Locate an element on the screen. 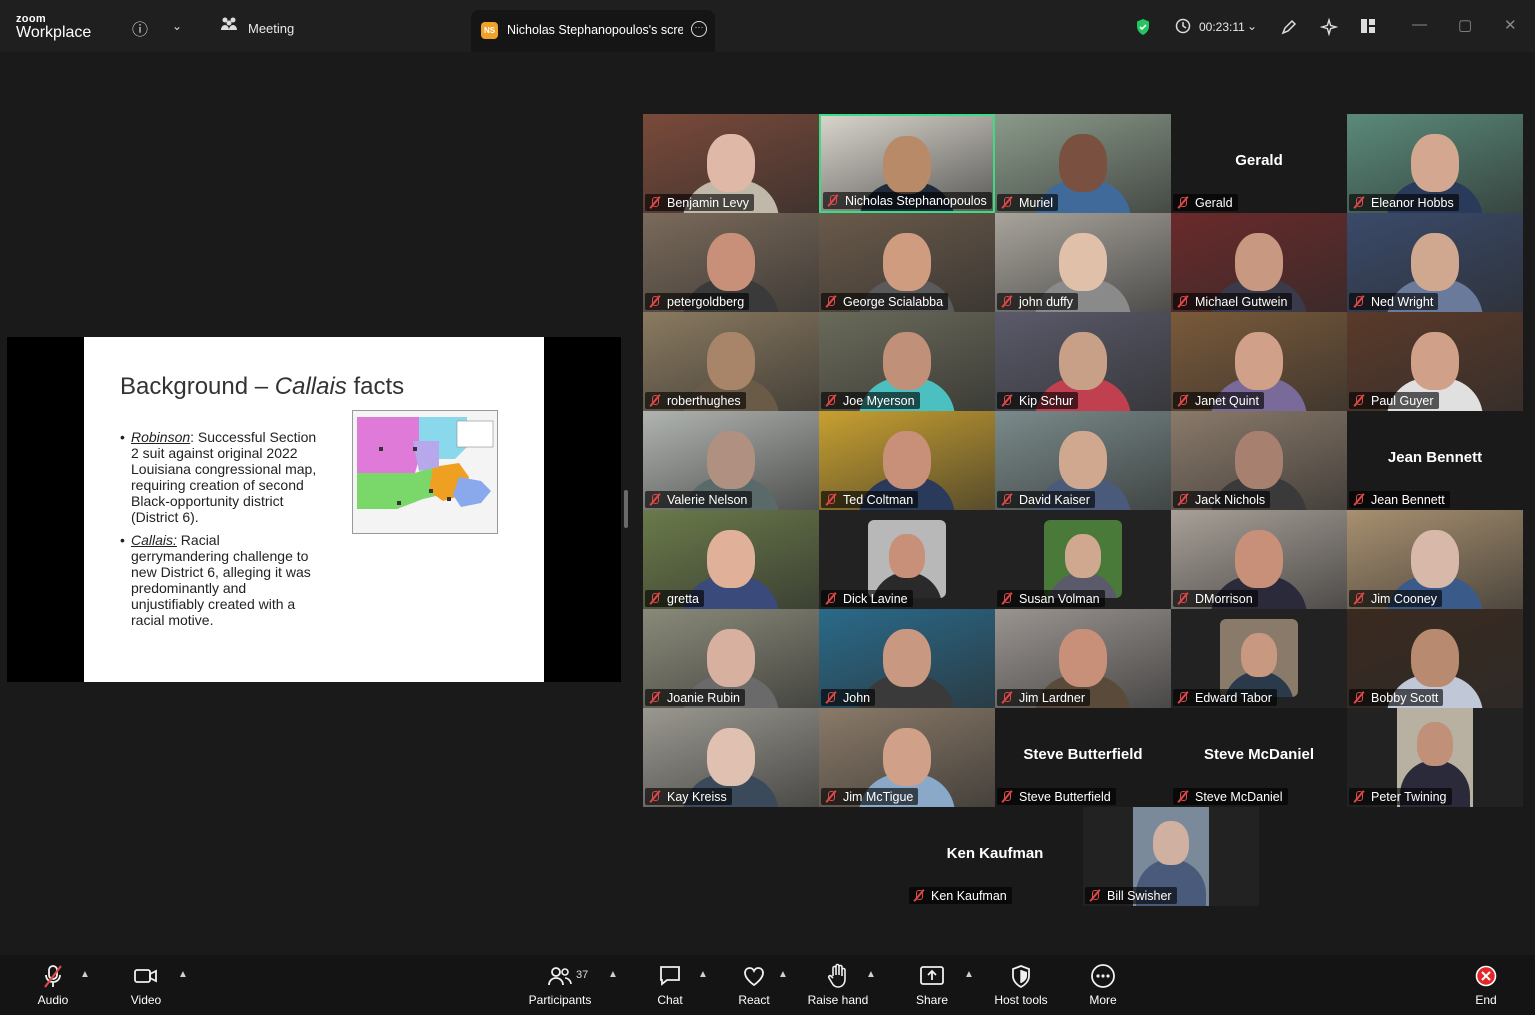 Image resolution: width=1535 pixels, height=1015 pixels. participant-tile: Joanie Rubin is located at coordinates (731, 658).